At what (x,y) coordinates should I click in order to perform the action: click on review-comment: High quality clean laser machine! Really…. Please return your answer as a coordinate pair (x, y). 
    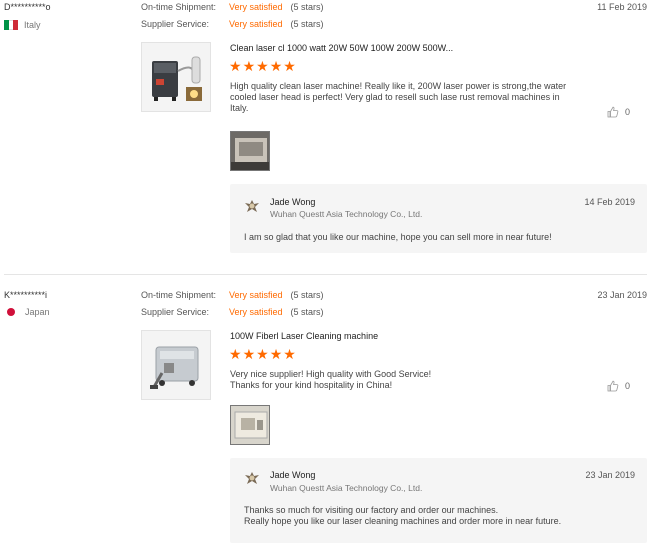
    Looking at the image, I should click on (398, 97).